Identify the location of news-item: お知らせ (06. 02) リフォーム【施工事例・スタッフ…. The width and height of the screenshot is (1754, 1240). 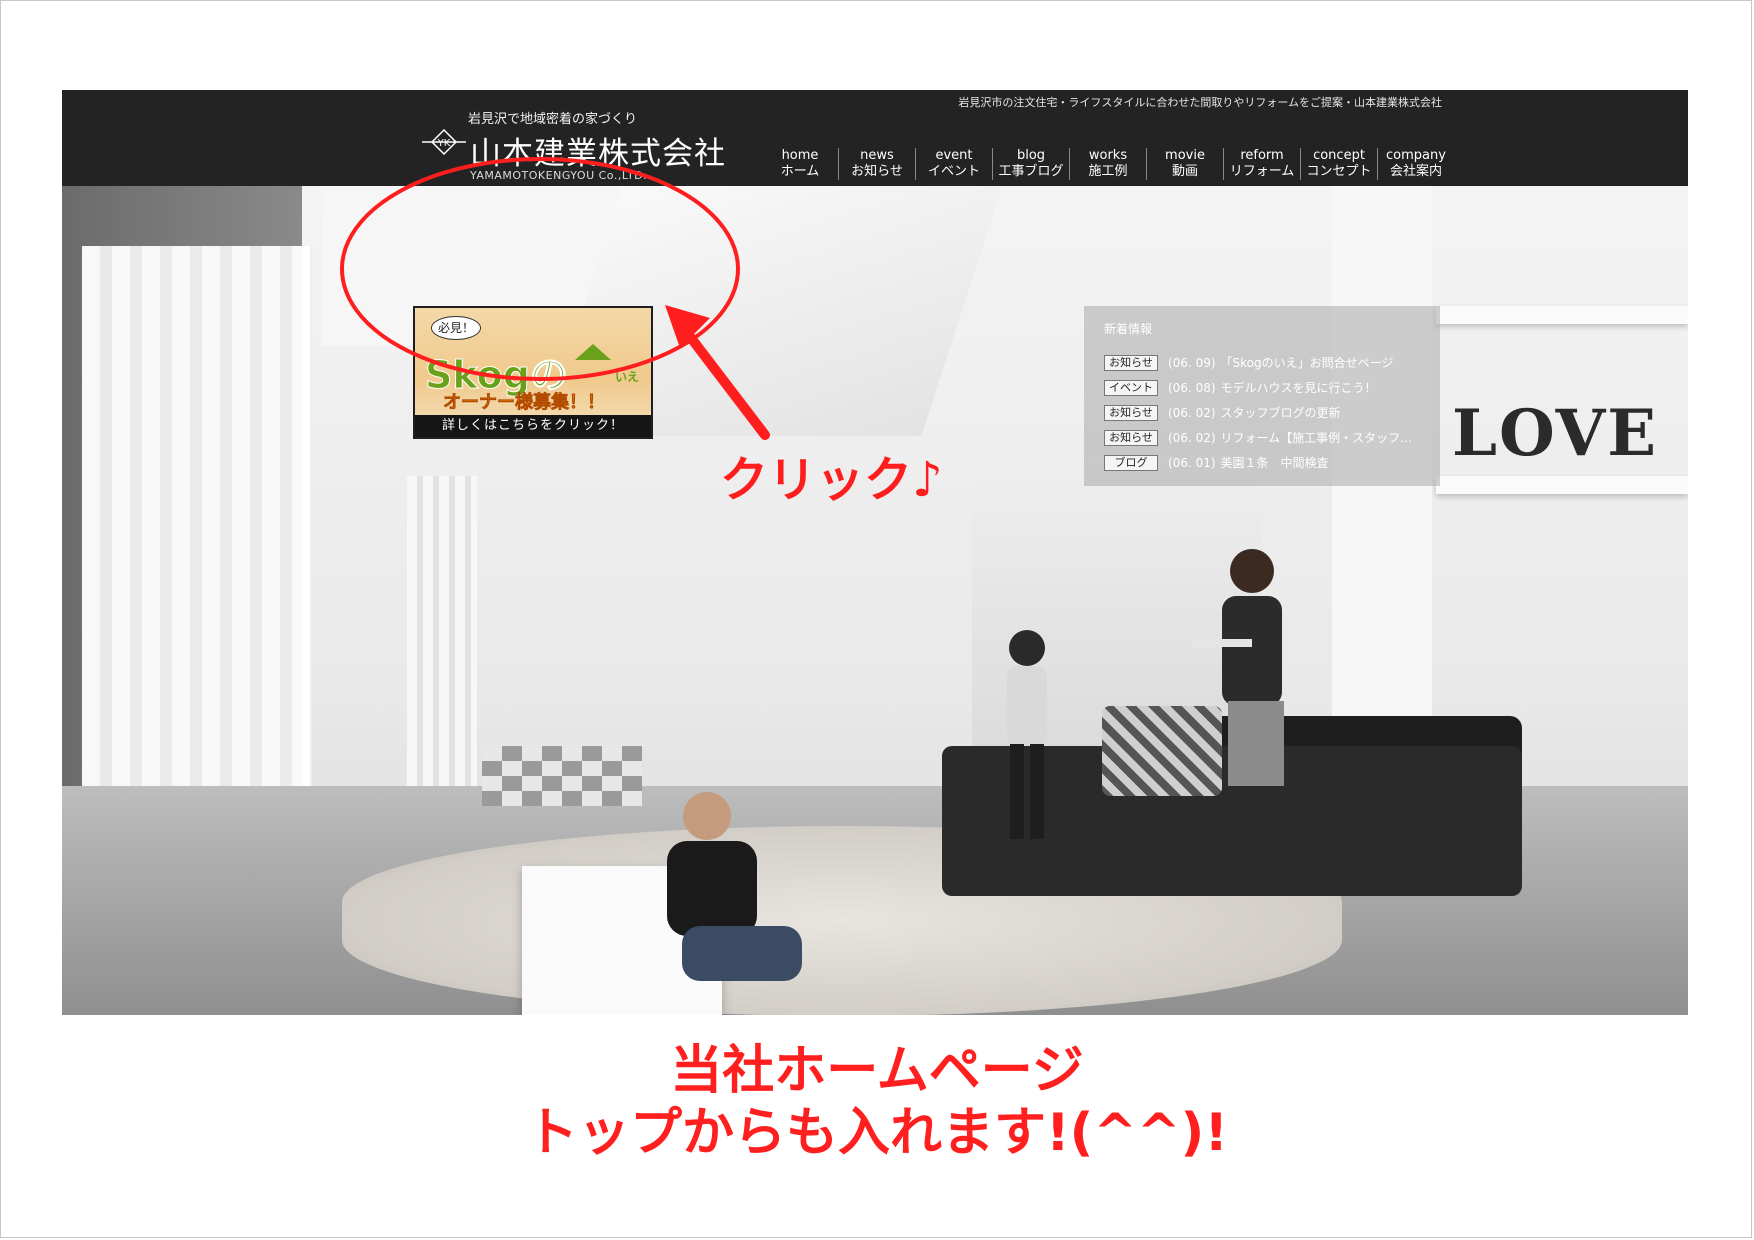
(1258, 437).